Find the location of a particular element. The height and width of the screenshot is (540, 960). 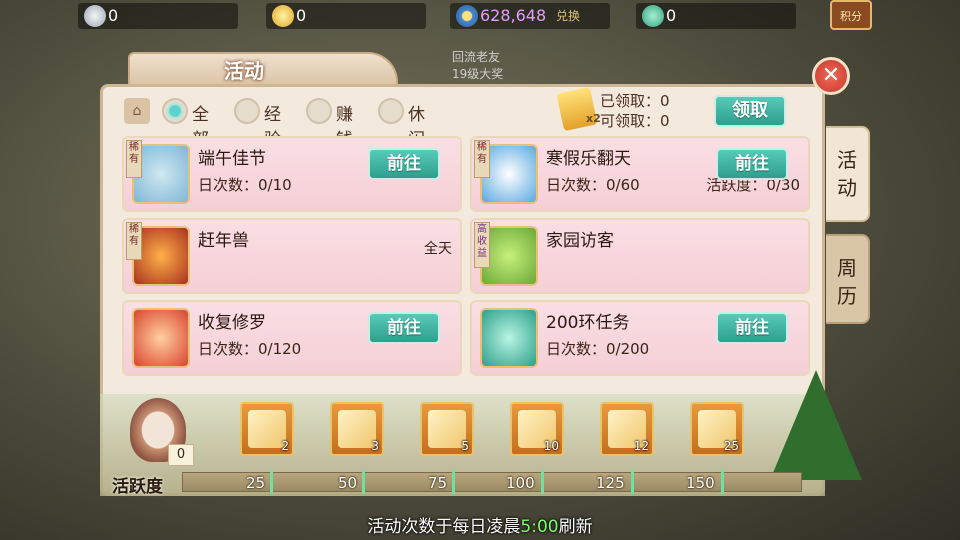

activity-card: 稀有 寒假乐翻天 日次数：0/60 活跃度：0/30 前往 is located at coordinates (640, 174).